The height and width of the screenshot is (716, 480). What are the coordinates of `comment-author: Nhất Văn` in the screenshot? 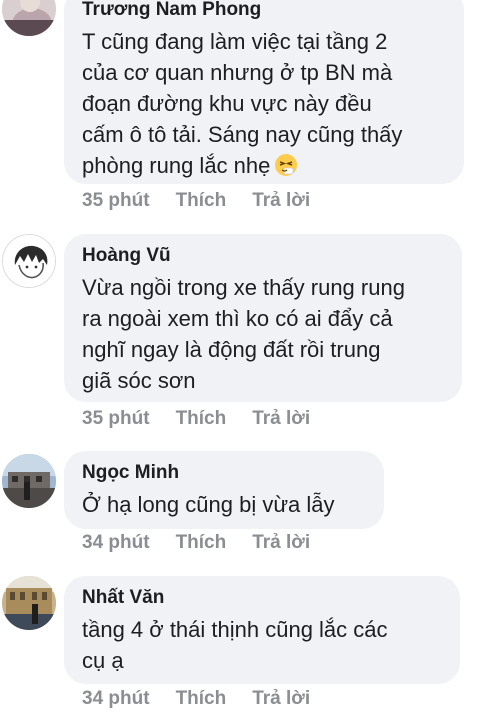 It's located at (263, 598).